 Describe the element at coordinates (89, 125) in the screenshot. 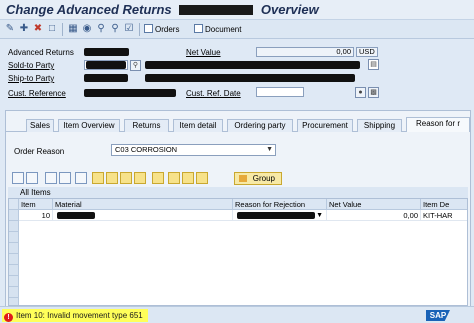

I see `tab-item-overview: Item Overview` at that location.